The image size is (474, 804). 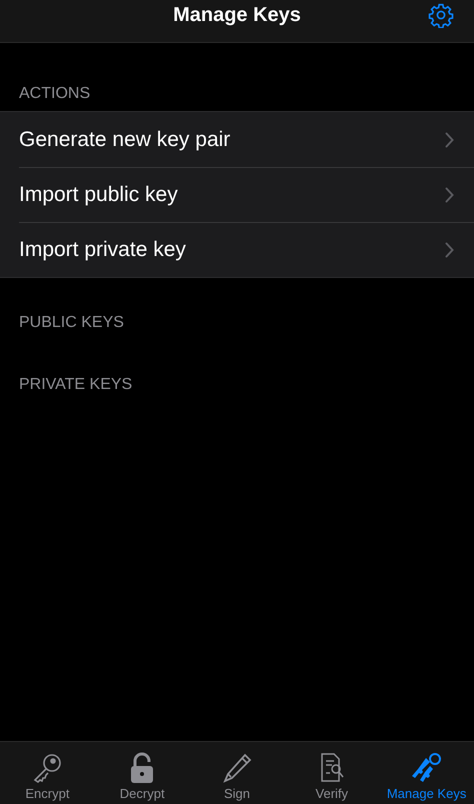 I want to click on list-item: Import private key, so click(x=237, y=249).